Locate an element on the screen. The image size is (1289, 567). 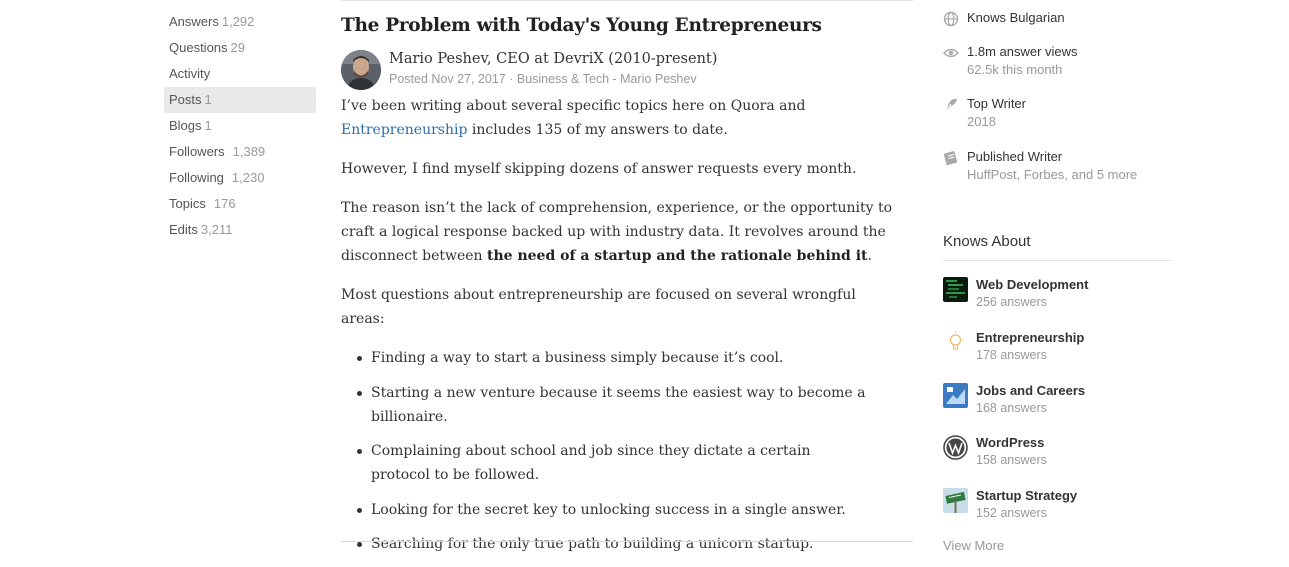
knows-about-heading: Knows About is located at coordinates (1057, 247).